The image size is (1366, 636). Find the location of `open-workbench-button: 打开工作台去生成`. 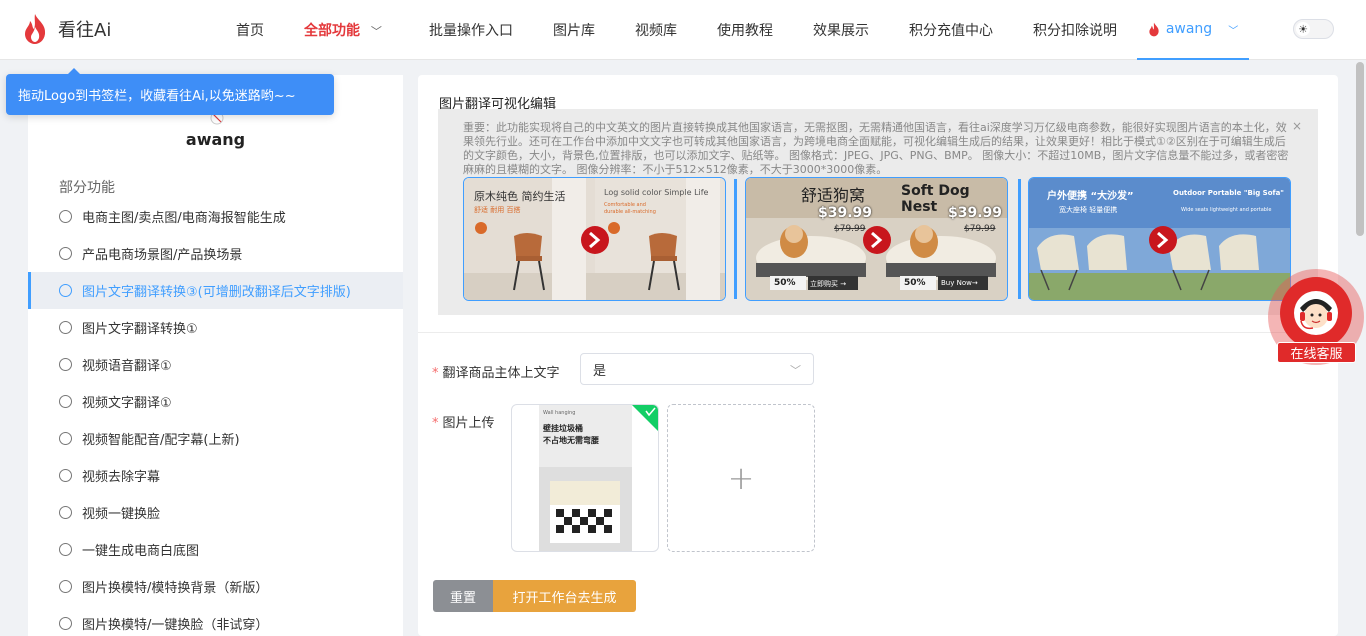

open-workbench-button: 打开工作台去生成 is located at coordinates (564, 596).